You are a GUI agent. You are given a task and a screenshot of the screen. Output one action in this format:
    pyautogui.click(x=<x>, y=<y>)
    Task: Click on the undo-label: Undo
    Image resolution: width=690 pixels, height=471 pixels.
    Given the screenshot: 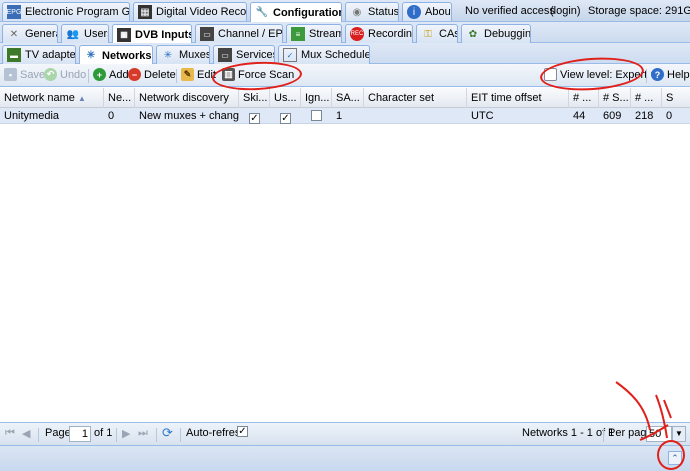 What is the action you would take?
    pyautogui.click(x=73, y=74)
    